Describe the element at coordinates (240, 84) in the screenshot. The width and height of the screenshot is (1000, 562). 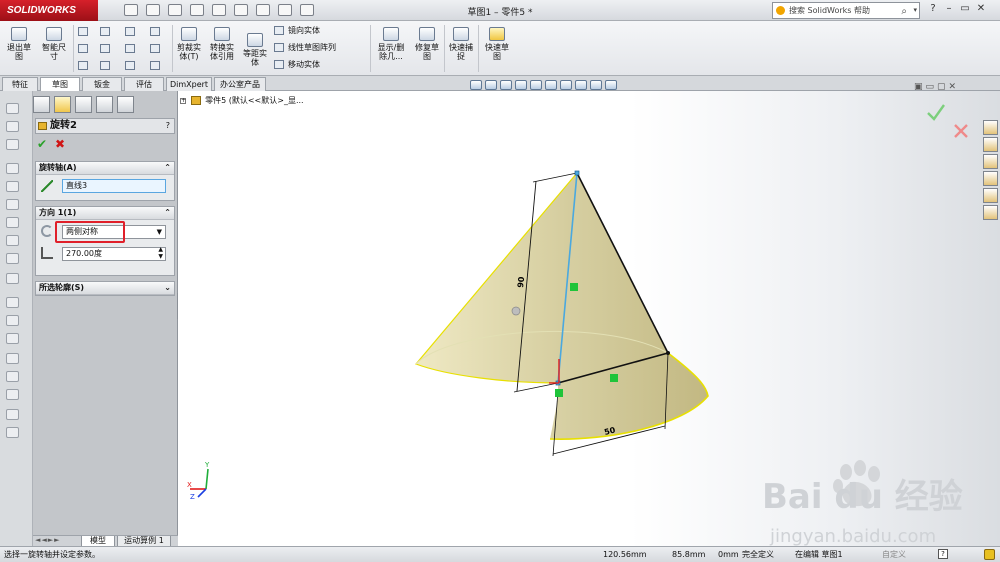
I see `tab-office-products: 办公室产品` at that location.